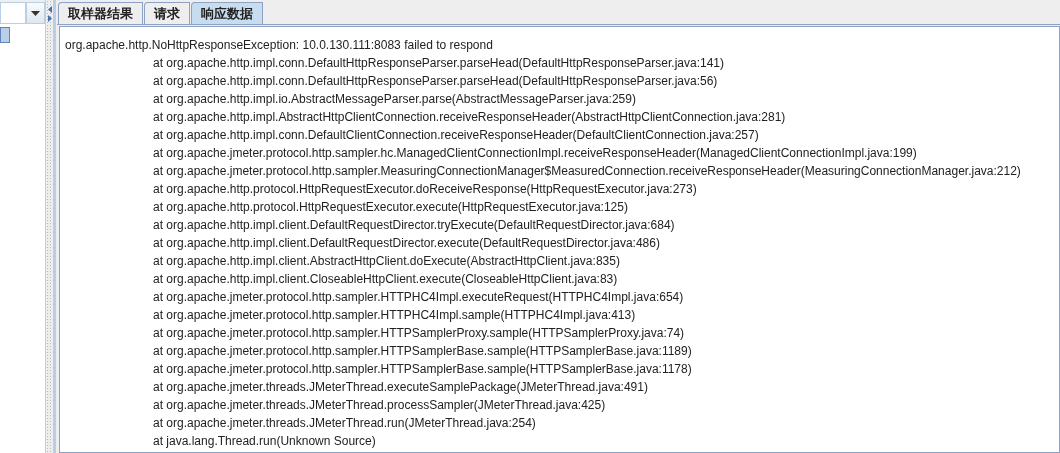 The image size is (1060, 453). Describe the element at coordinates (425, 189) in the screenshot. I see `stack-line: at org.apache.http.protocol.HttpRequestExecutor.doReceiveResponse(HttpRequestExecutor.java:273)` at that location.